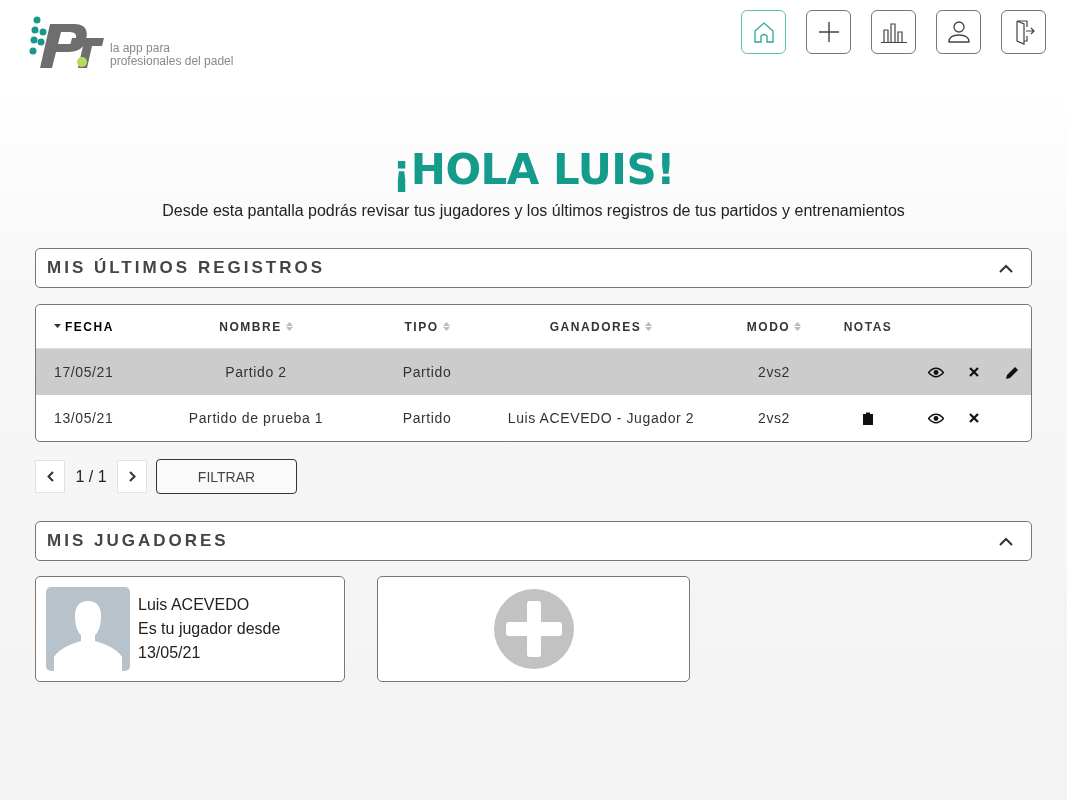  I want to click on records-section-header: MIS ÚLTIMOS REGISTROS, so click(533, 268).